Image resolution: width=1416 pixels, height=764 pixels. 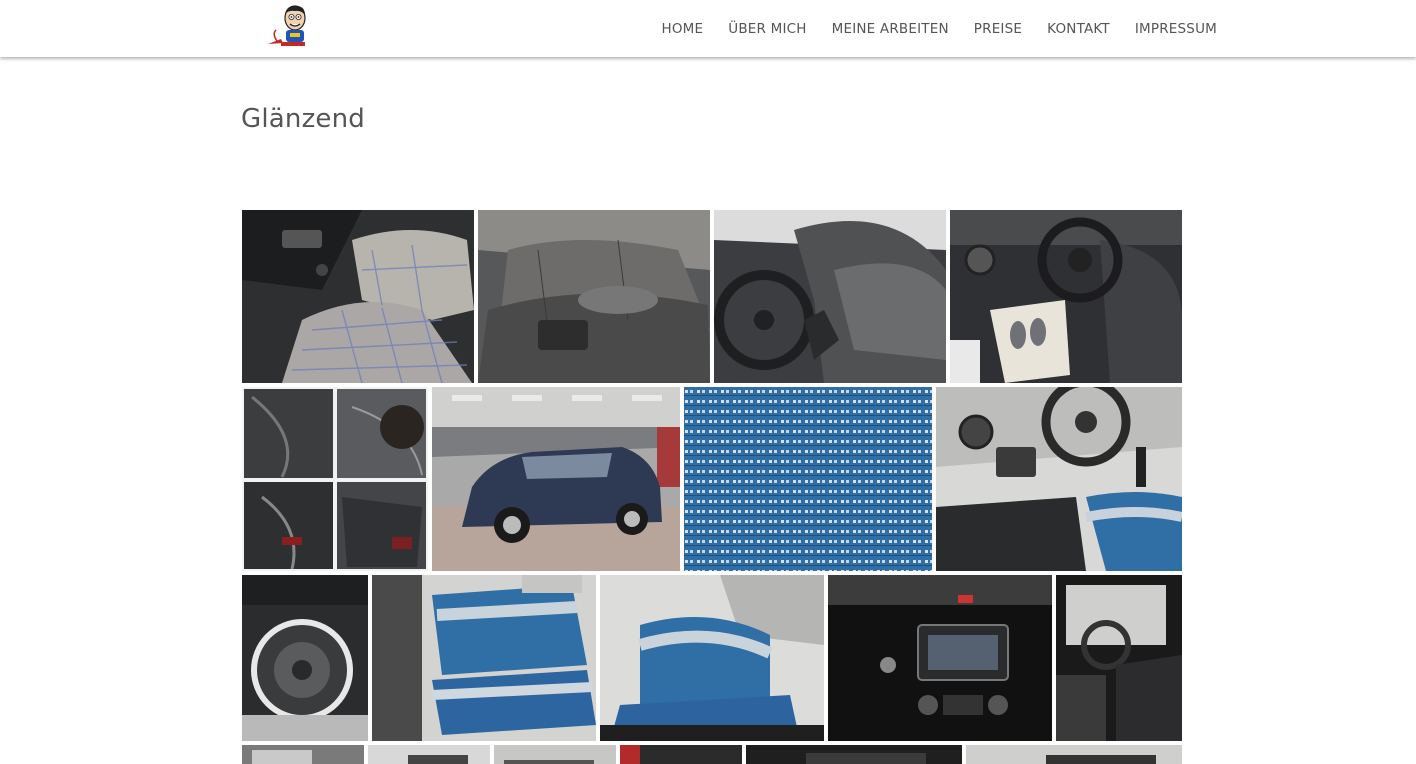 I want to click on nav-preise: PREISE, so click(x=997, y=29).